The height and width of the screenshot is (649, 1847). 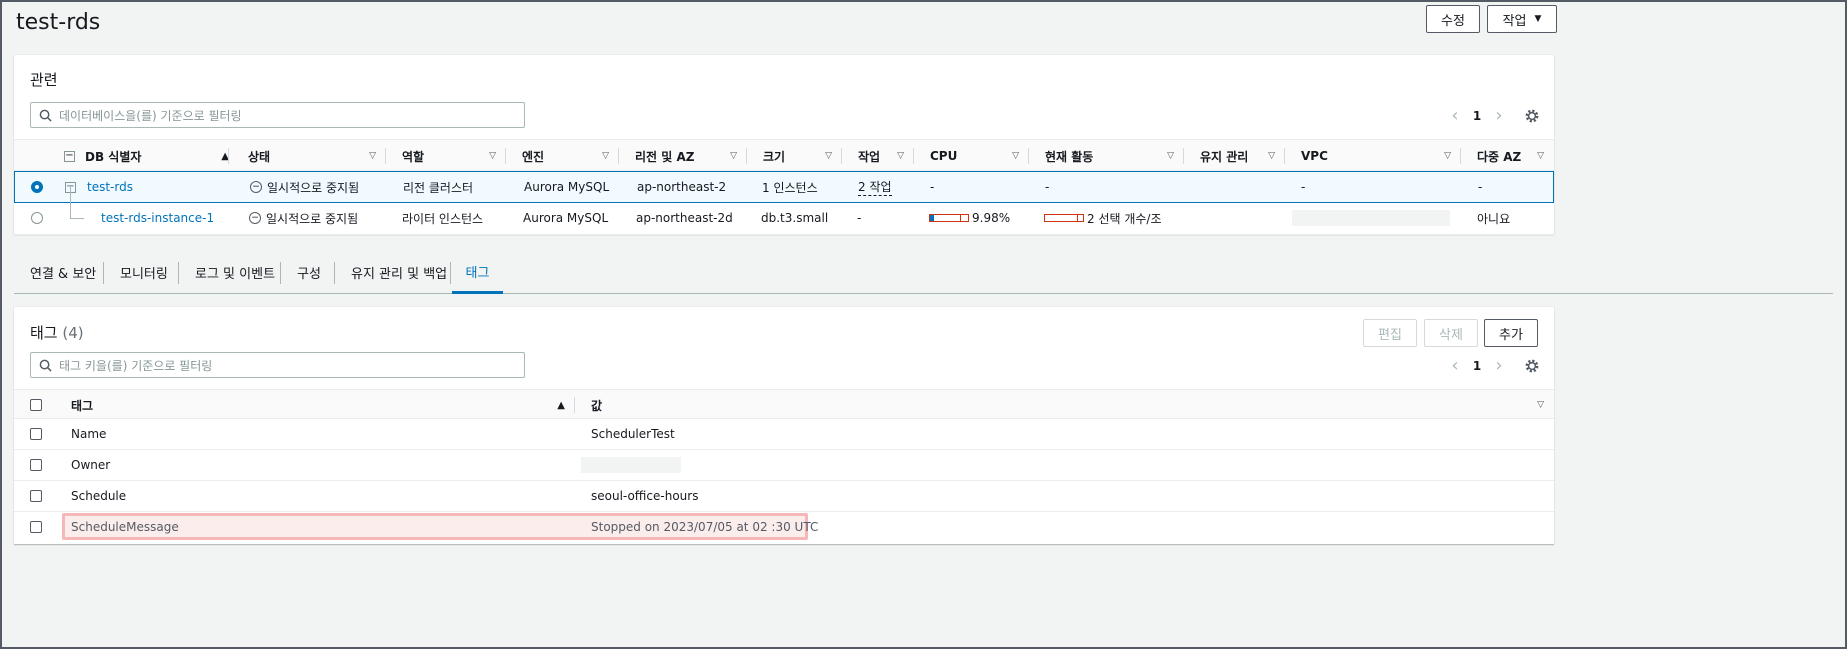 I want to click on col-role: 역할 ▽, so click(x=446, y=156).